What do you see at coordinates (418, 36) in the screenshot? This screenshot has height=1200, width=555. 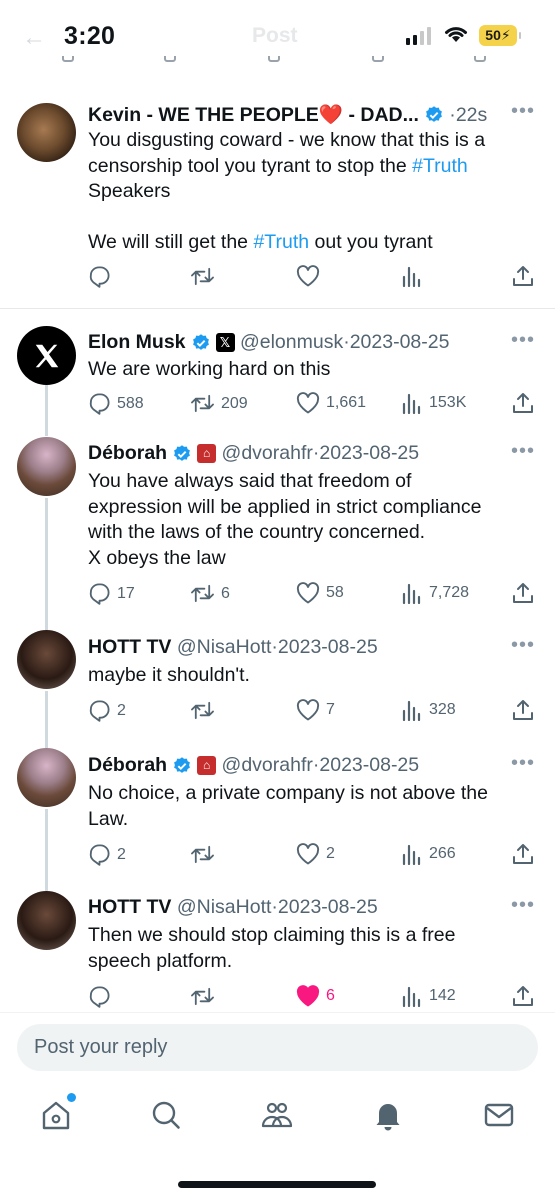 I see `cellular-signal-icon` at bounding box center [418, 36].